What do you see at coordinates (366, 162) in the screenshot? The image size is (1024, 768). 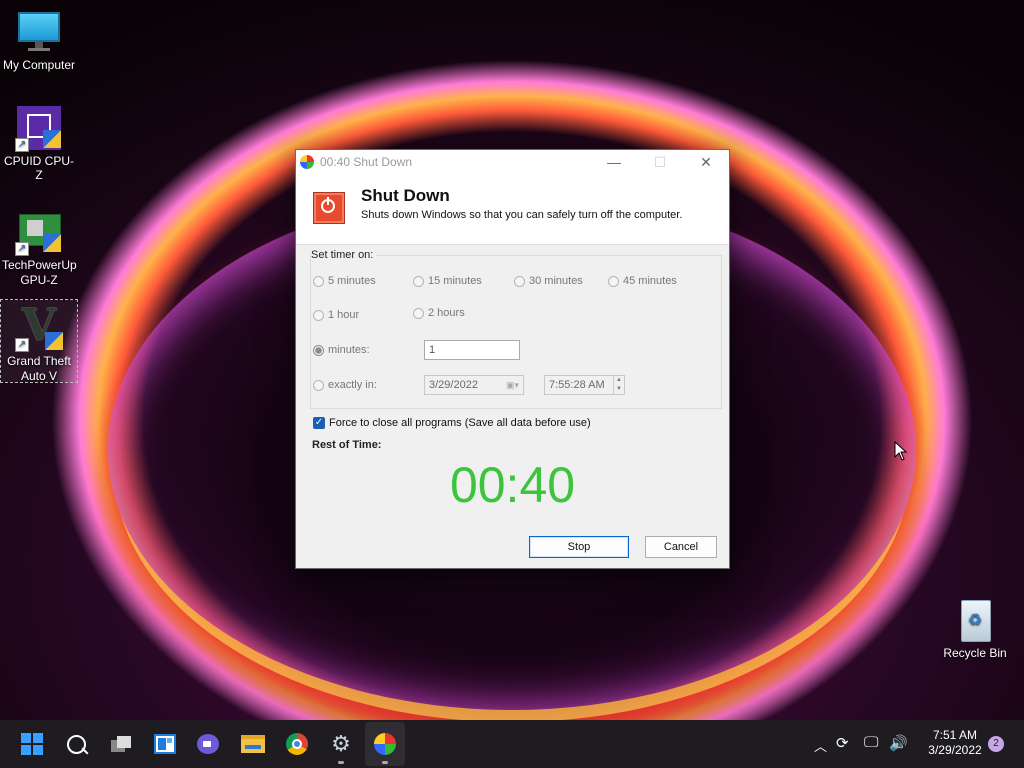 I see `window-title: 00:40 Shut Down` at bounding box center [366, 162].